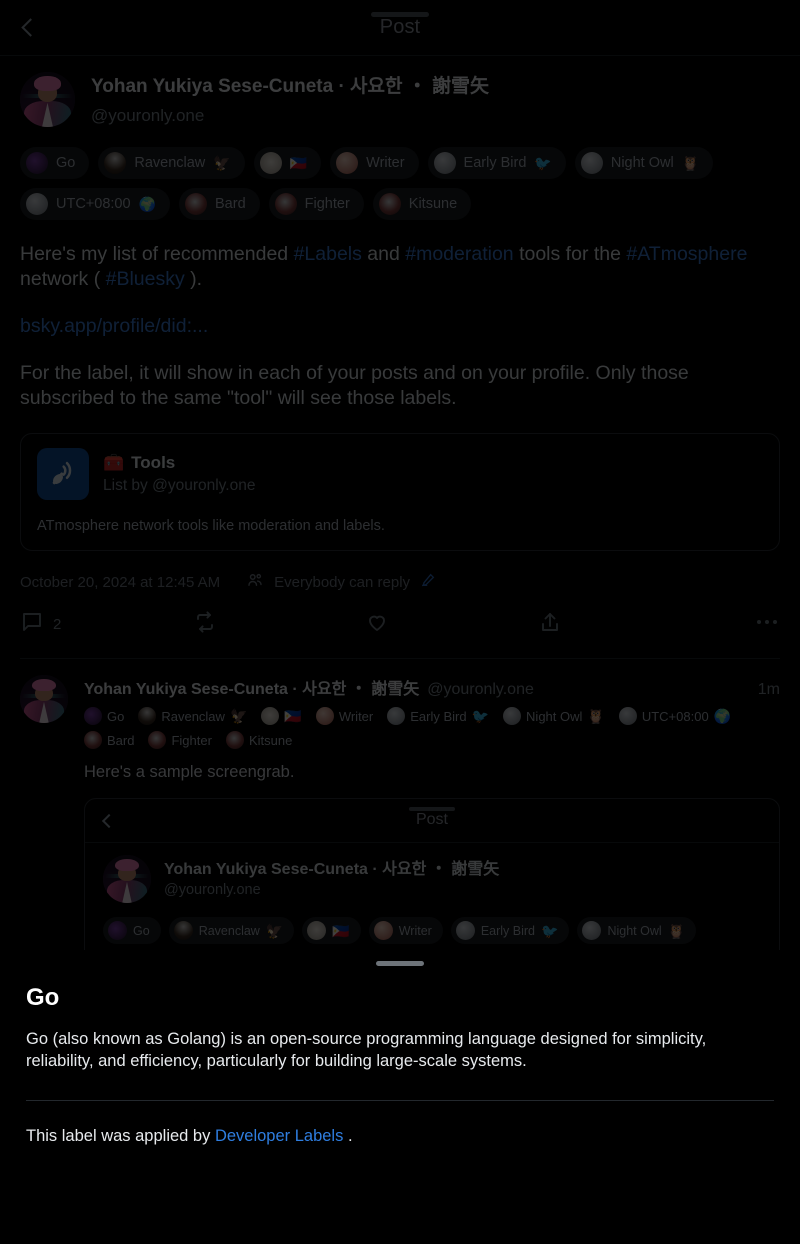  I want to click on embed-title-block: 🧰 Tools List by @youronly.one, so click(179, 474).